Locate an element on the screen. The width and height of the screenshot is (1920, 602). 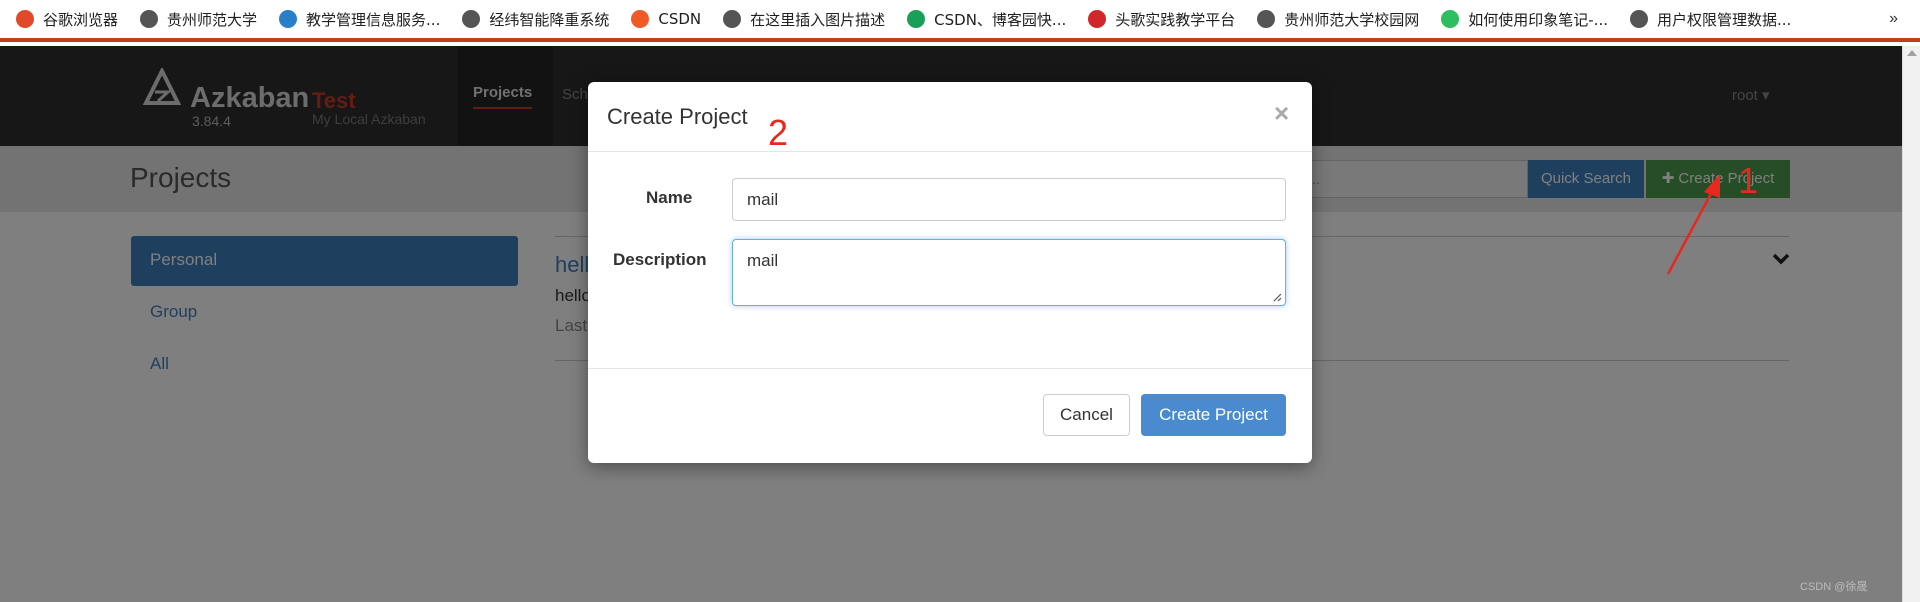
scroll-up-icon is located at coordinates (1912, 53).